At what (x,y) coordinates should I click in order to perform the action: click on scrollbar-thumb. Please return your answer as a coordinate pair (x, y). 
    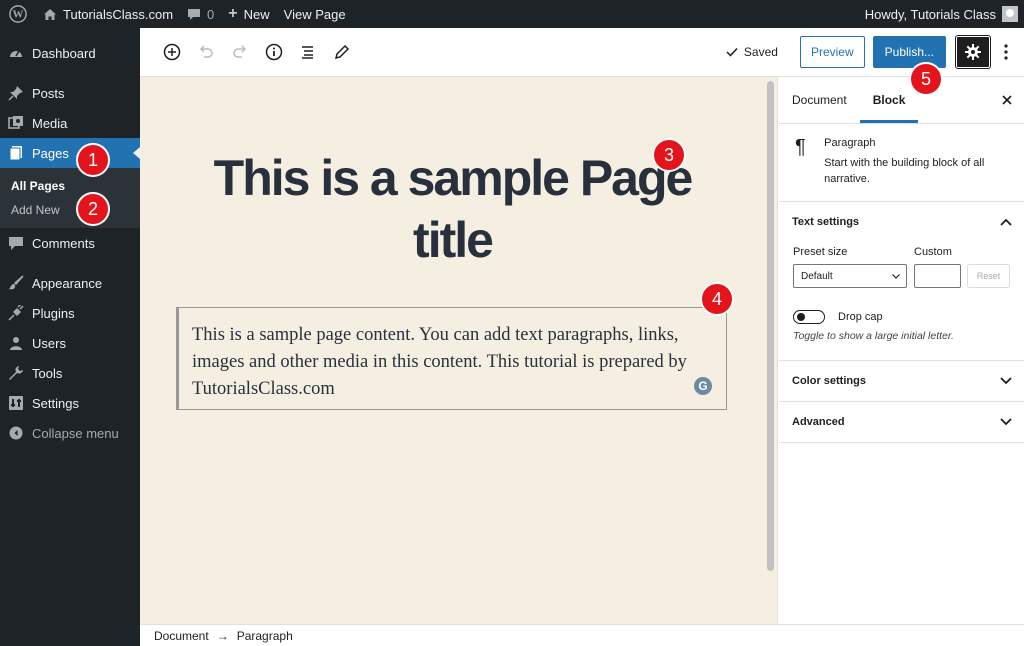
    Looking at the image, I should click on (770, 326).